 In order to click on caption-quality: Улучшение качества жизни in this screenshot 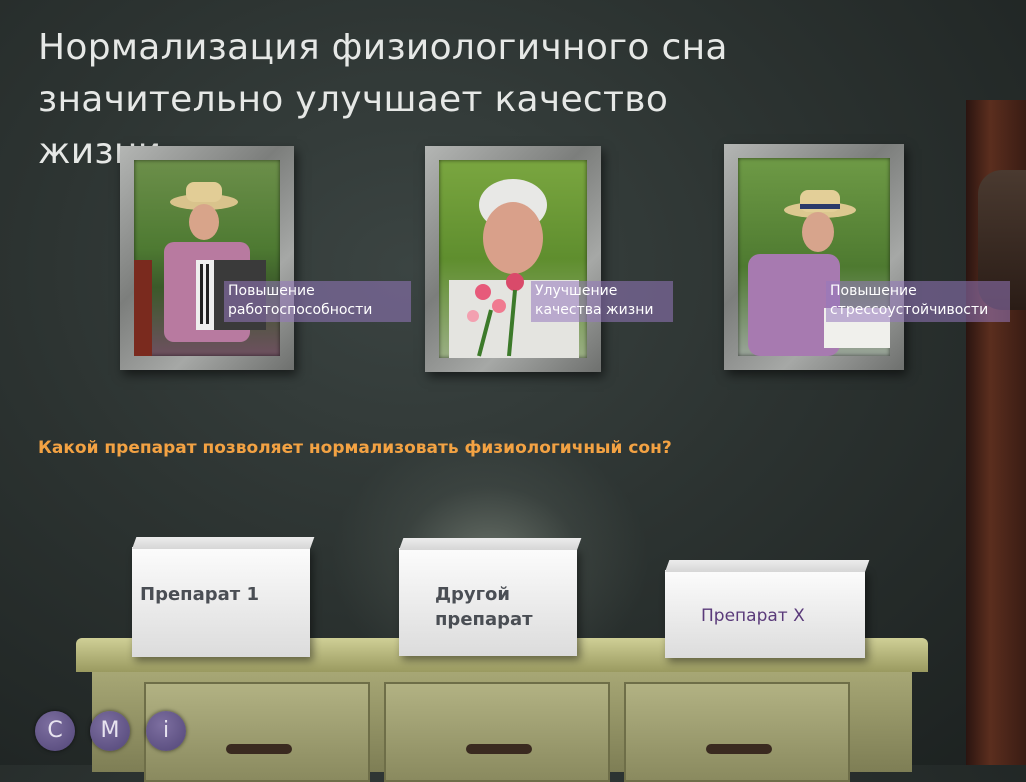, I will do `click(602, 301)`.